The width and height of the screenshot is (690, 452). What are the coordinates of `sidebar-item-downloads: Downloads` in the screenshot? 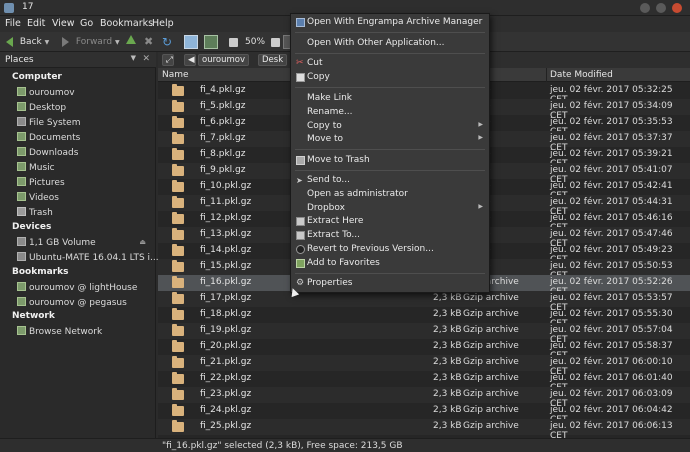 It's located at (47, 154).